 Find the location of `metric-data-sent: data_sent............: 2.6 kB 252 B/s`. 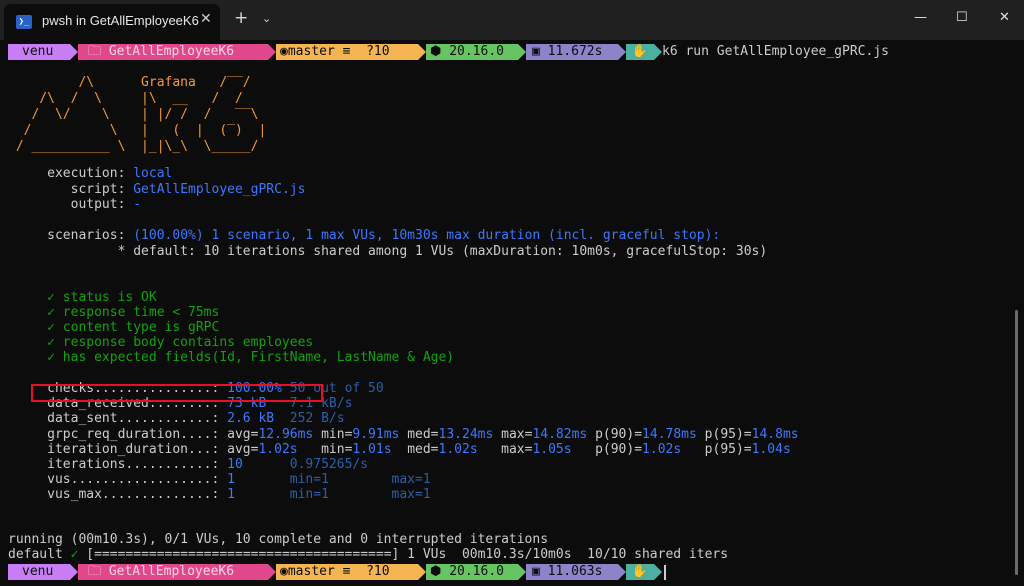

metric-data-sent: data_sent............: 2.6 kB 252 B/s is located at coordinates (176, 419).